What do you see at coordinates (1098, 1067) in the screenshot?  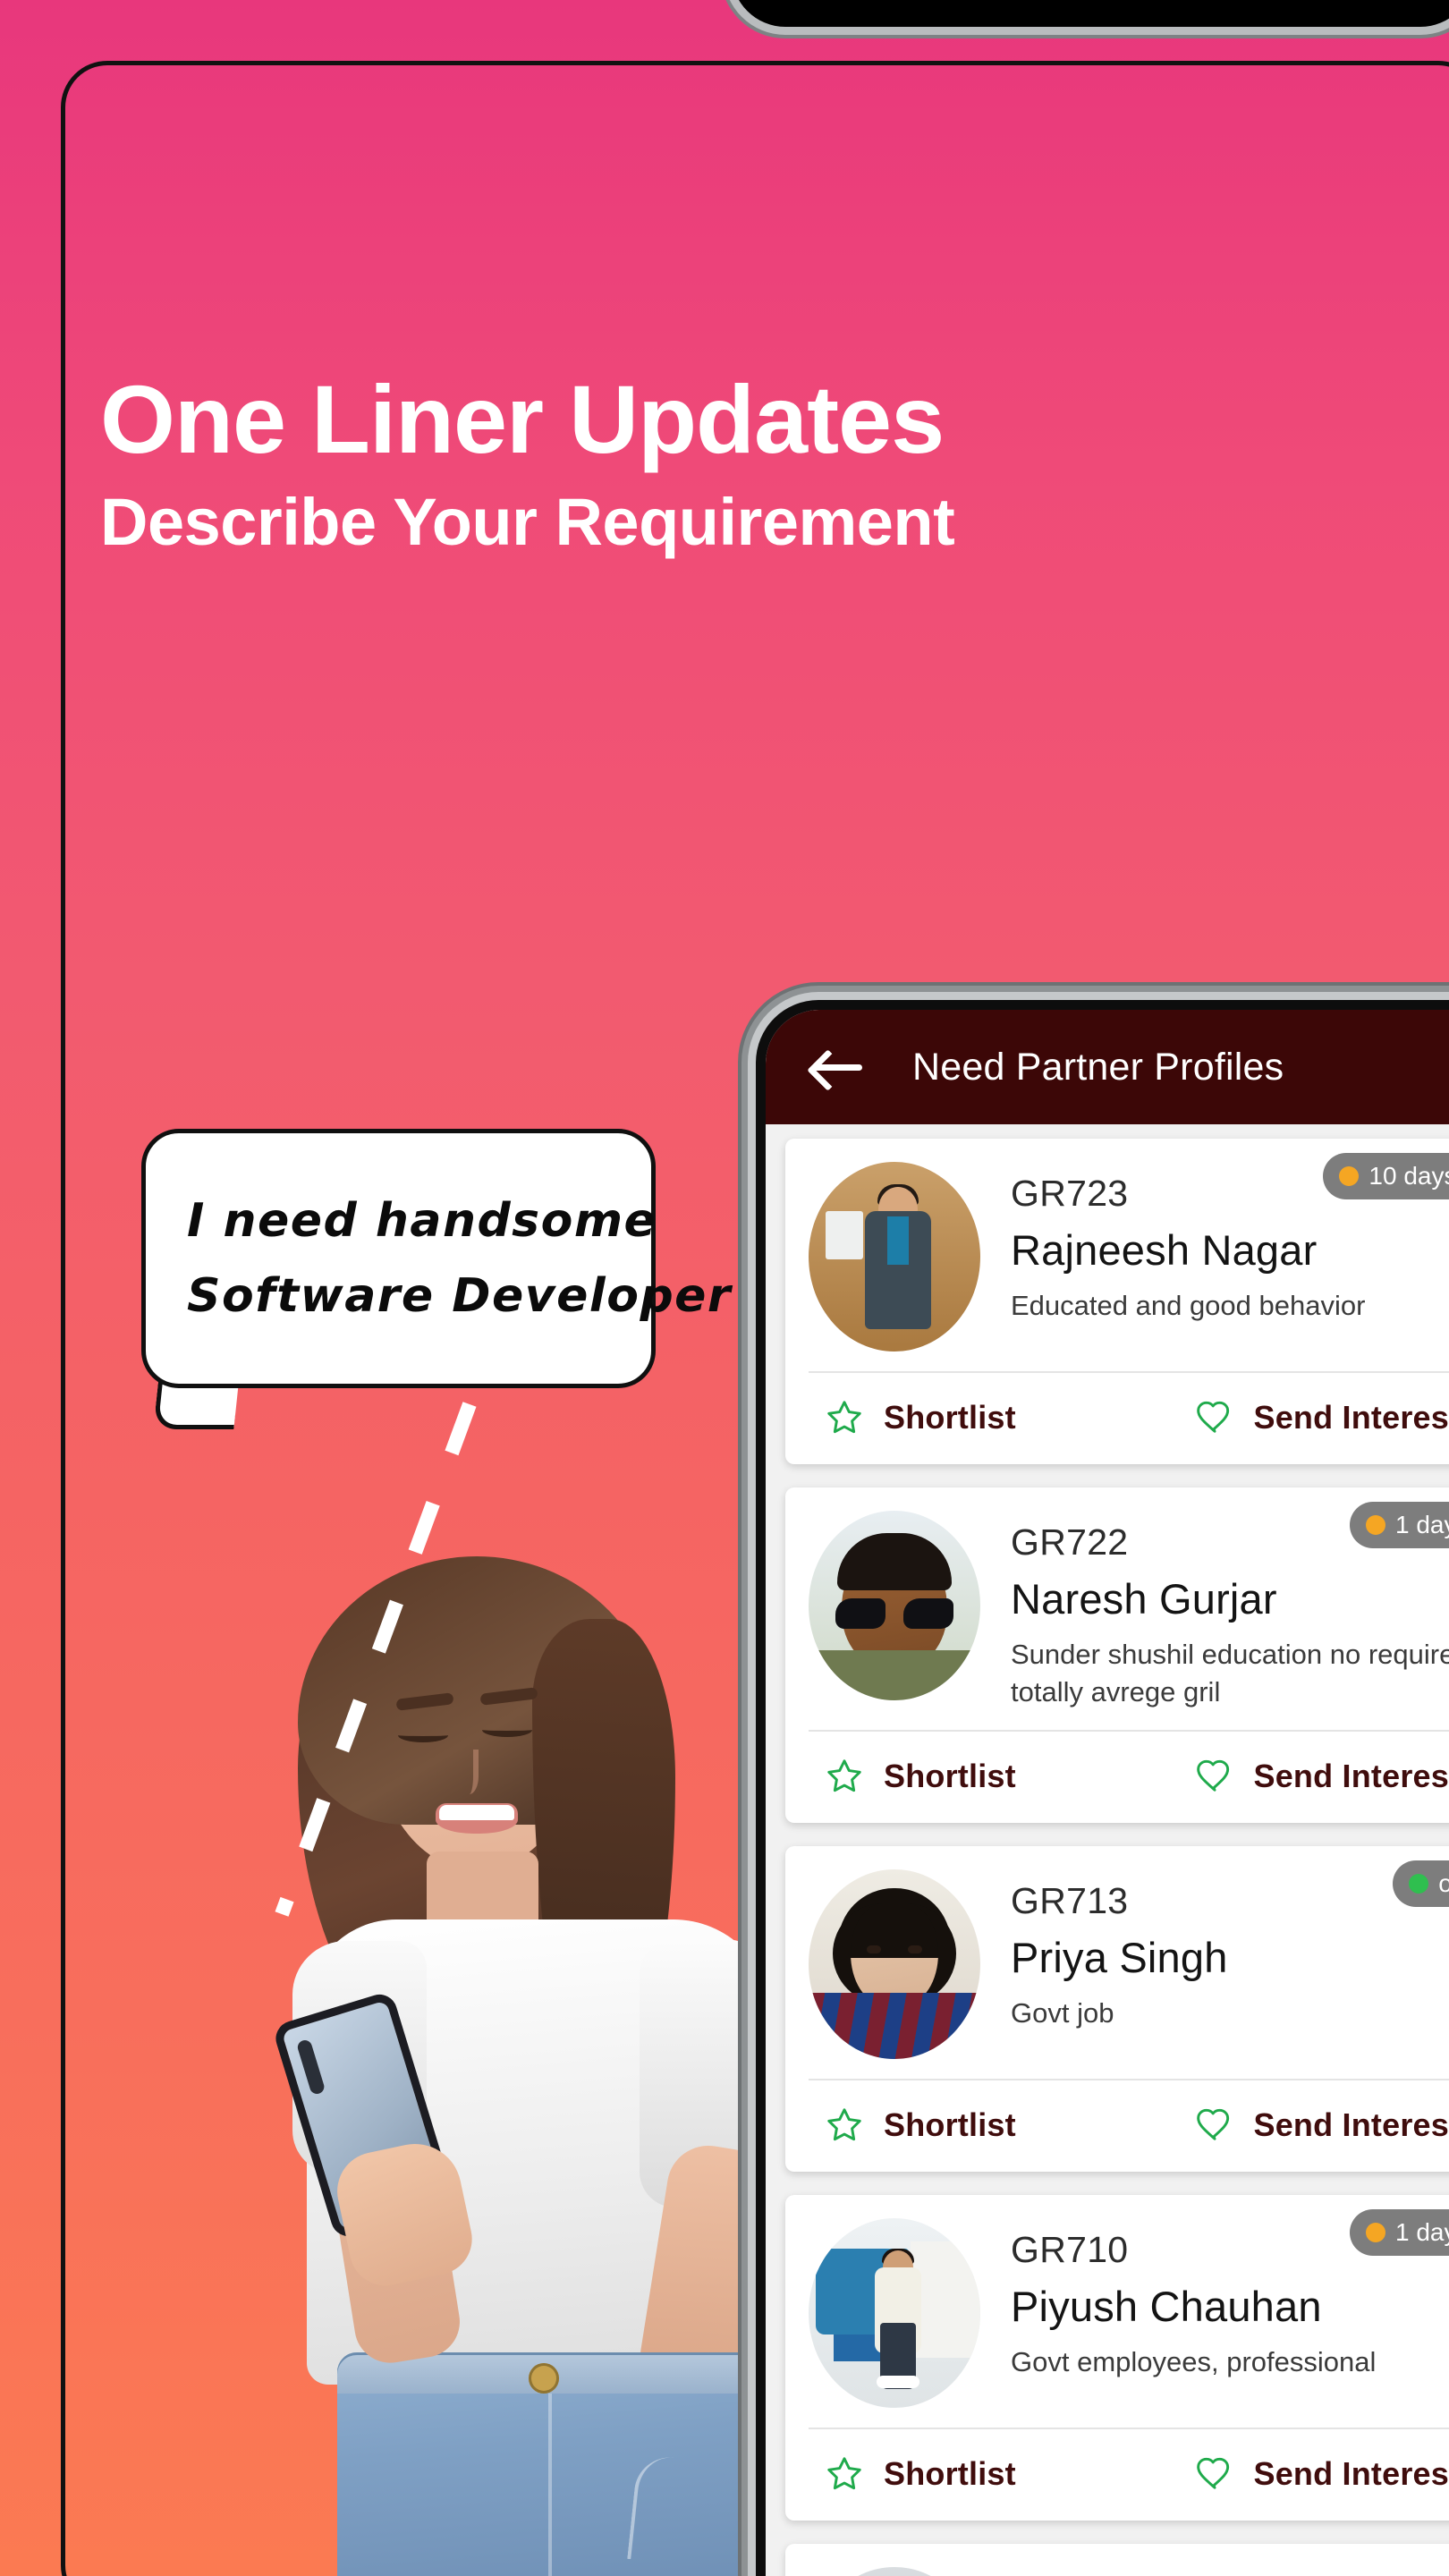 I see `page-title: Need Partner Profiles` at bounding box center [1098, 1067].